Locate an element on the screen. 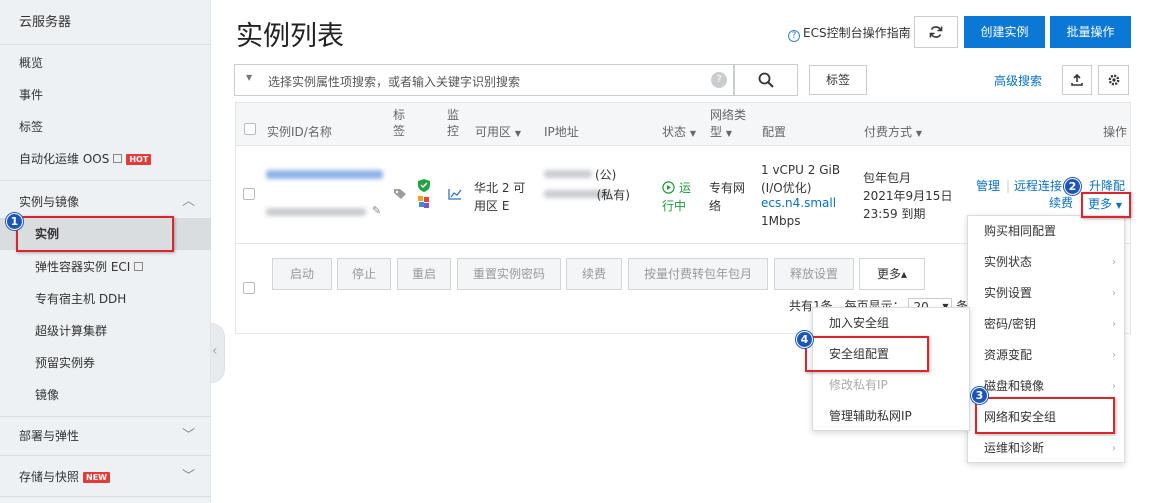 The image size is (1150, 503). instance-id-link is located at coordinates (324, 174).